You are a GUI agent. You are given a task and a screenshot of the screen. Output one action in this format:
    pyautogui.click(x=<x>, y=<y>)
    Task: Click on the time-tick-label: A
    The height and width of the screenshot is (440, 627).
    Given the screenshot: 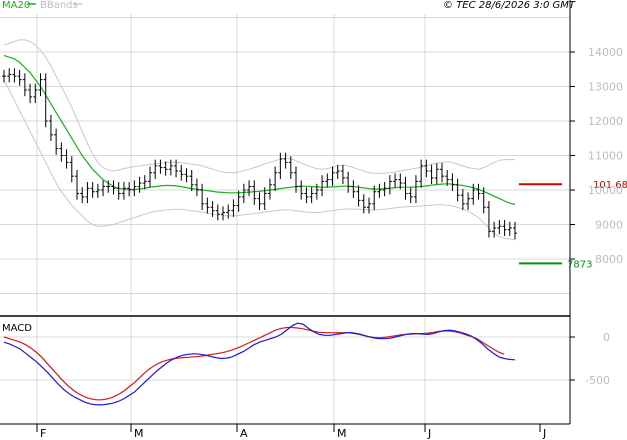 What is the action you would take?
    pyautogui.click(x=244, y=433)
    